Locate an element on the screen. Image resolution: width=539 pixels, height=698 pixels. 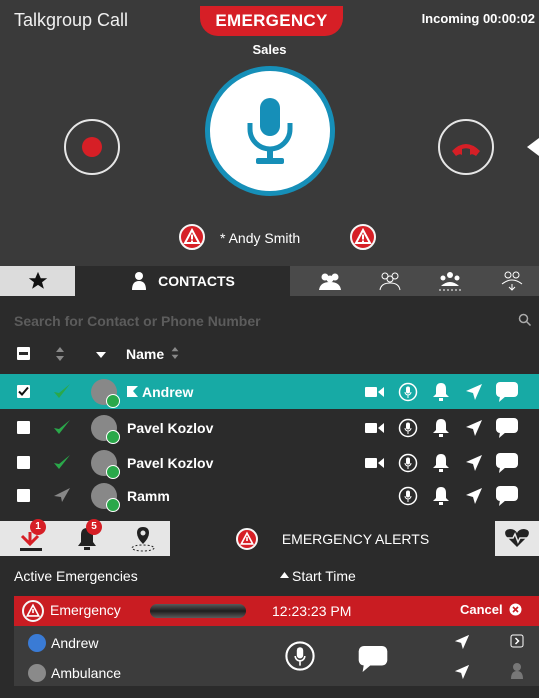
start-time-column: Start Time is located at coordinates (318, 576).